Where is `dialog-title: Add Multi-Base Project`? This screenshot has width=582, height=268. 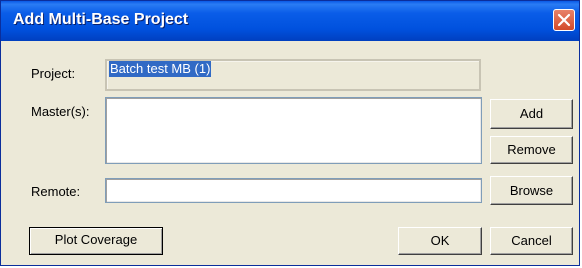
dialog-title: Add Multi-Base Project is located at coordinates (101, 19).